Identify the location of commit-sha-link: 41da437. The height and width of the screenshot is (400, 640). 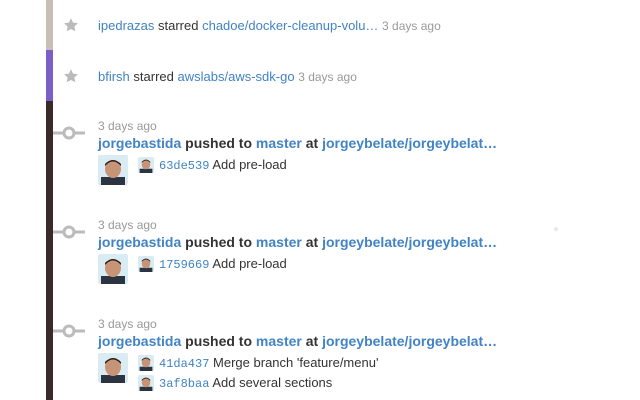
(184, 364).